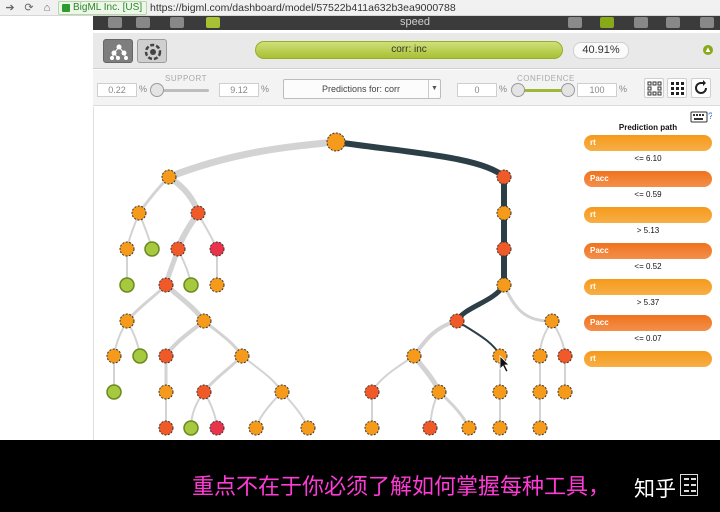 This screenshot has width=720, height=512. I want to click on models-icon, so click(213, 22).